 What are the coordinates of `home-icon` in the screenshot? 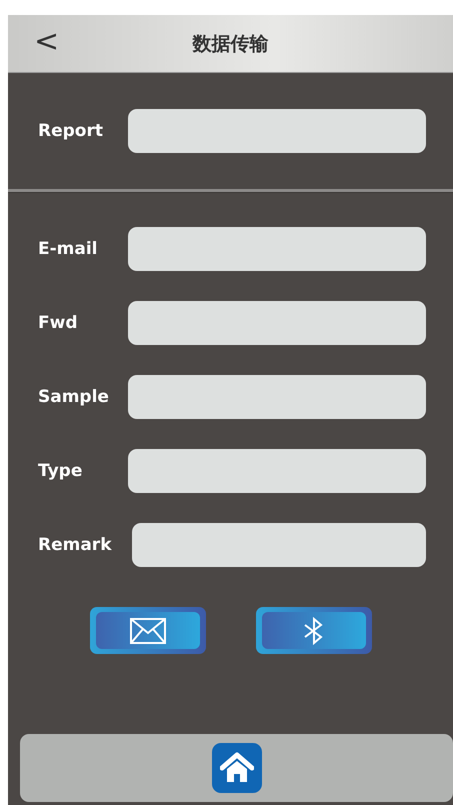 It's located at (237, 768).